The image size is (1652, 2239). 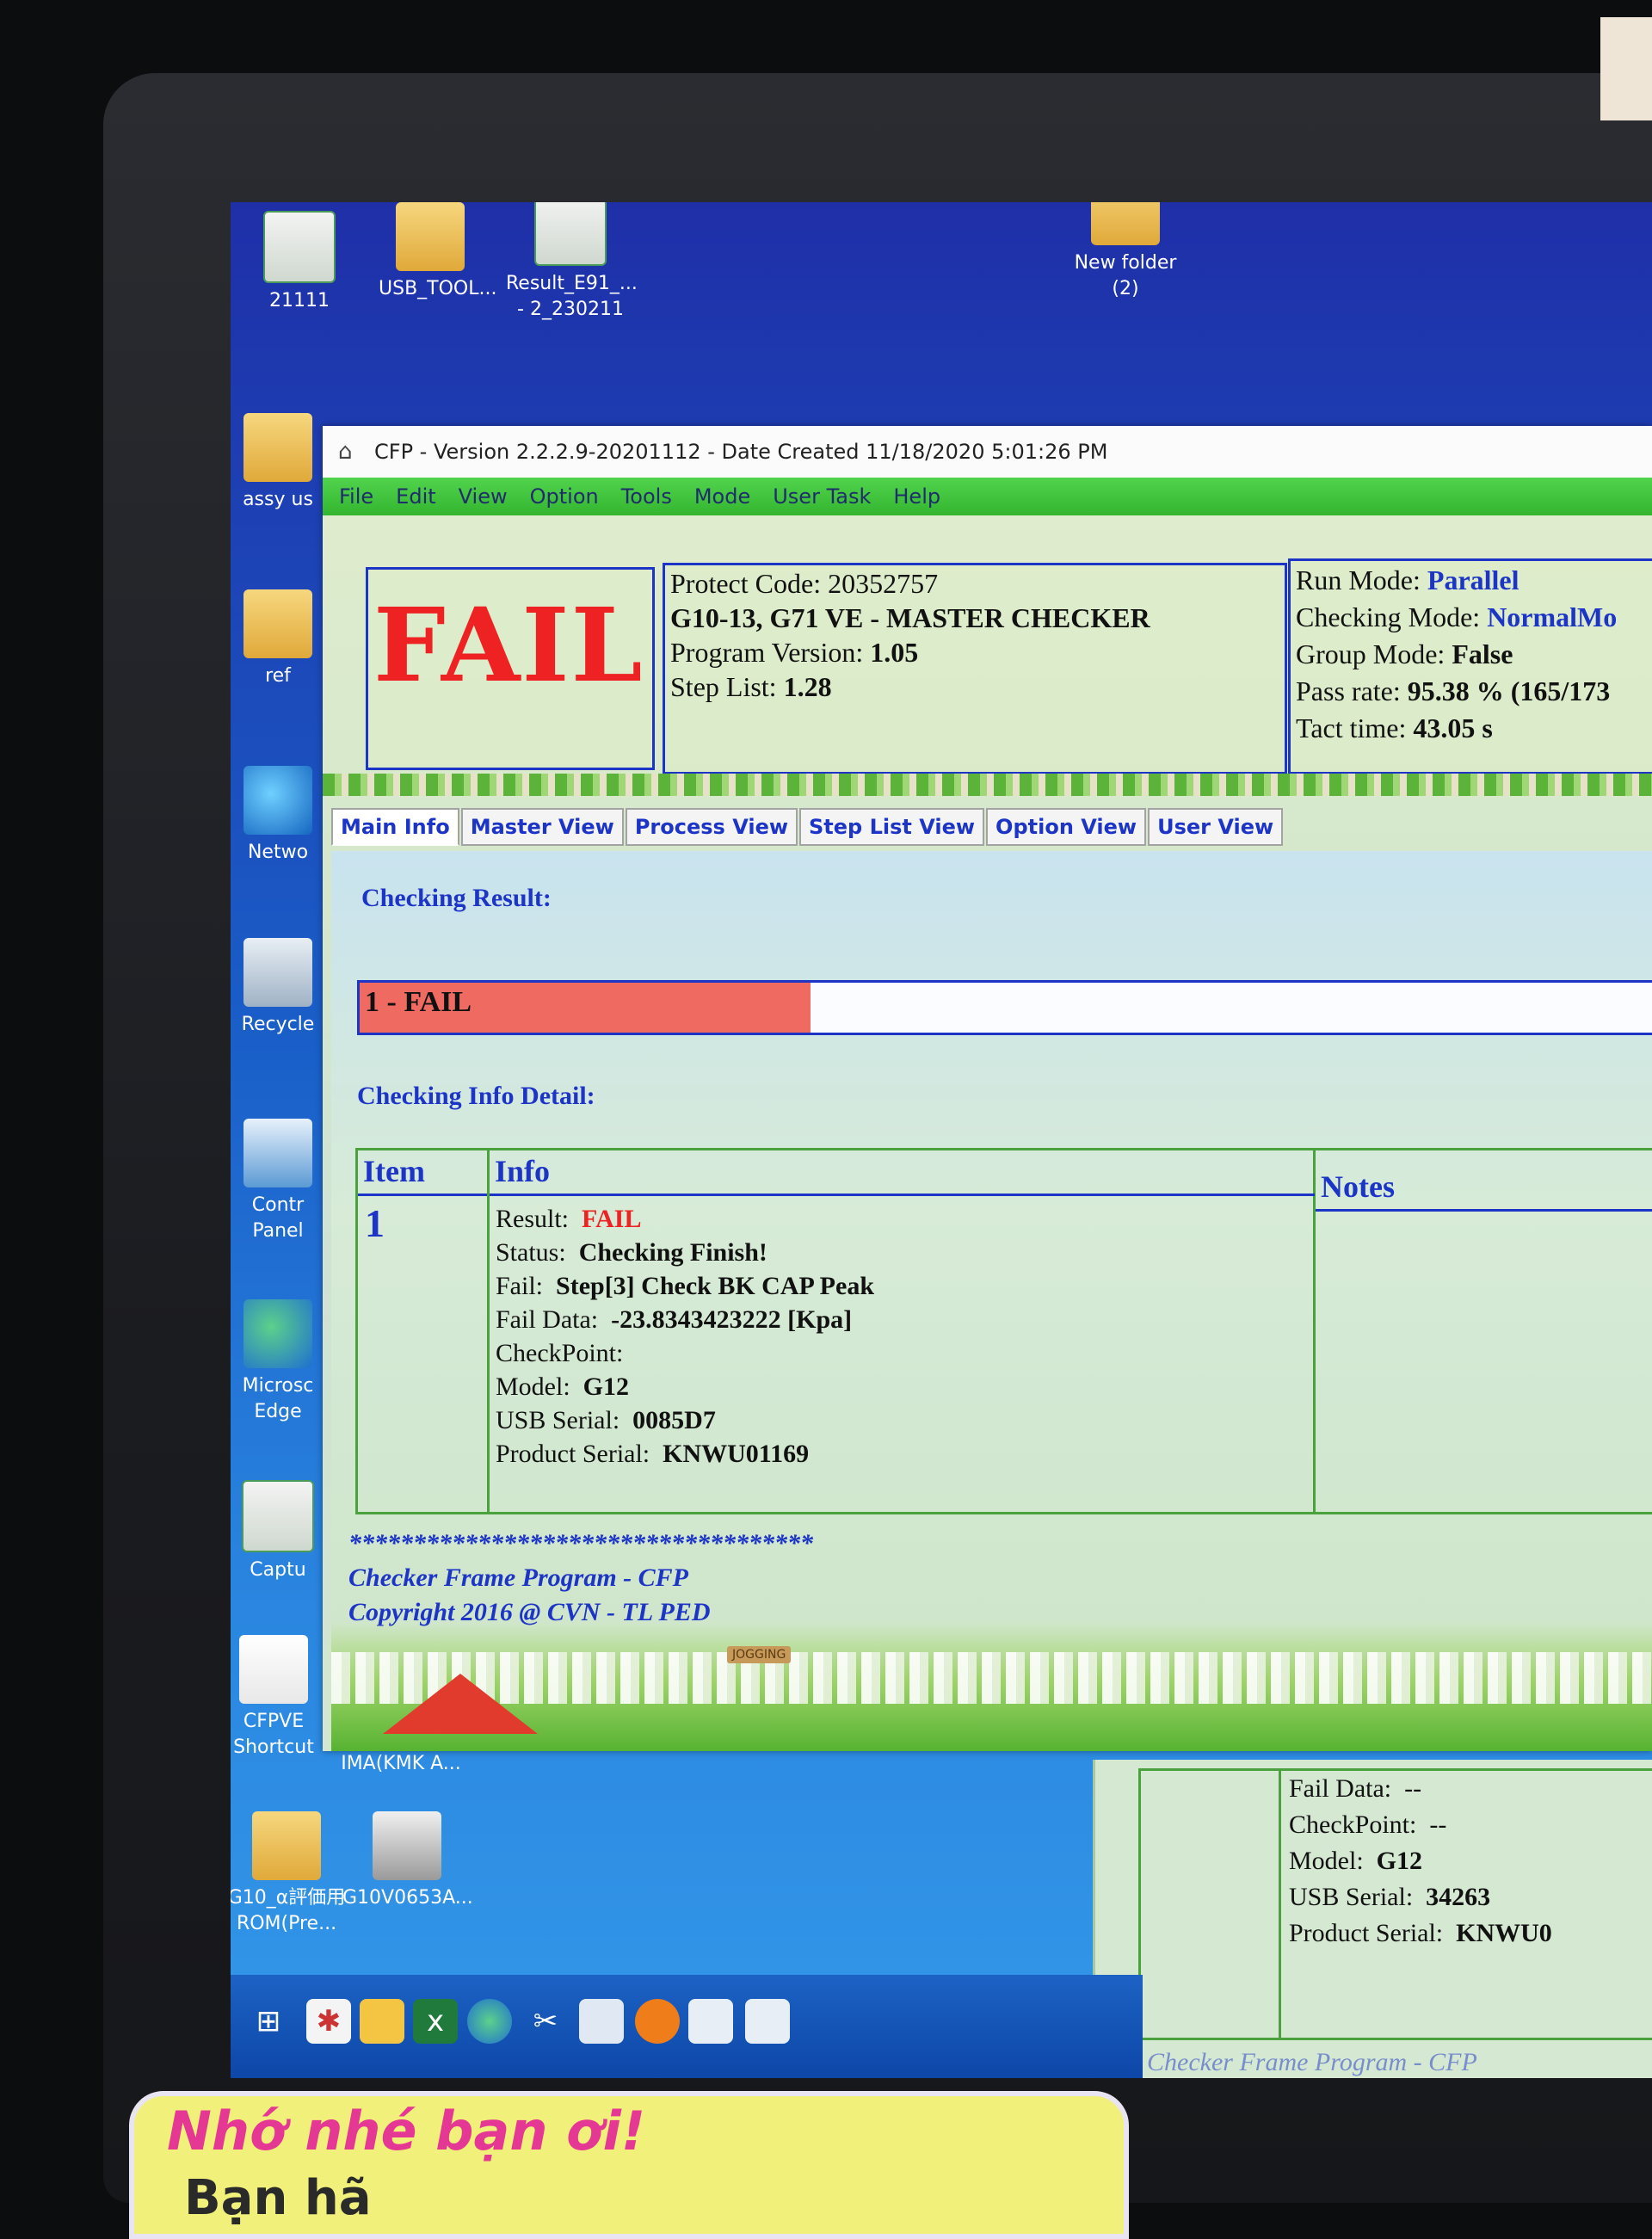 I want to click on pumpkin-app-icon, so click(x=657, y=2021).